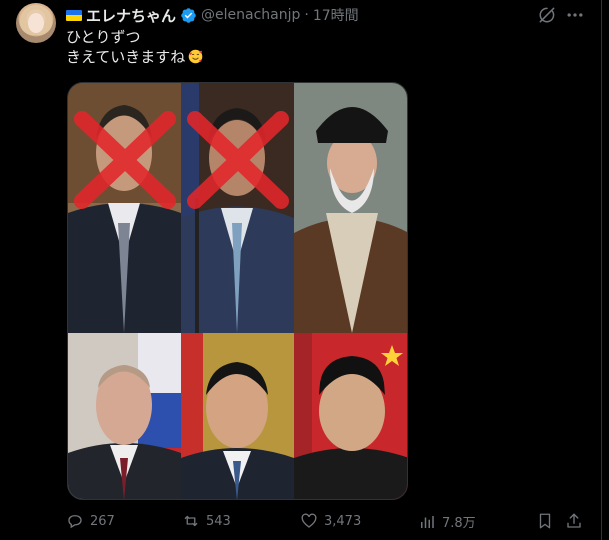  I want to click on verified-badge-icon, so click(188, 15).